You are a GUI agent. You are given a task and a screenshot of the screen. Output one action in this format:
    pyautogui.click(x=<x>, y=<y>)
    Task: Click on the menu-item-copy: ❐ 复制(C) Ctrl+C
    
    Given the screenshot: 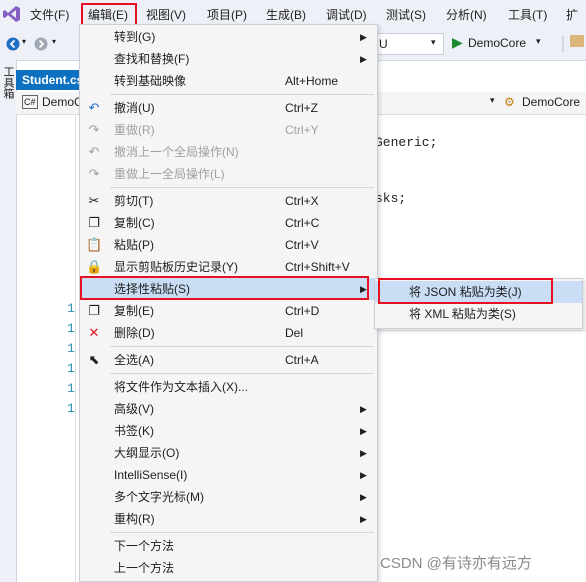 What is the action you would take?
    pyautogui.click(x=228, y=223)
    